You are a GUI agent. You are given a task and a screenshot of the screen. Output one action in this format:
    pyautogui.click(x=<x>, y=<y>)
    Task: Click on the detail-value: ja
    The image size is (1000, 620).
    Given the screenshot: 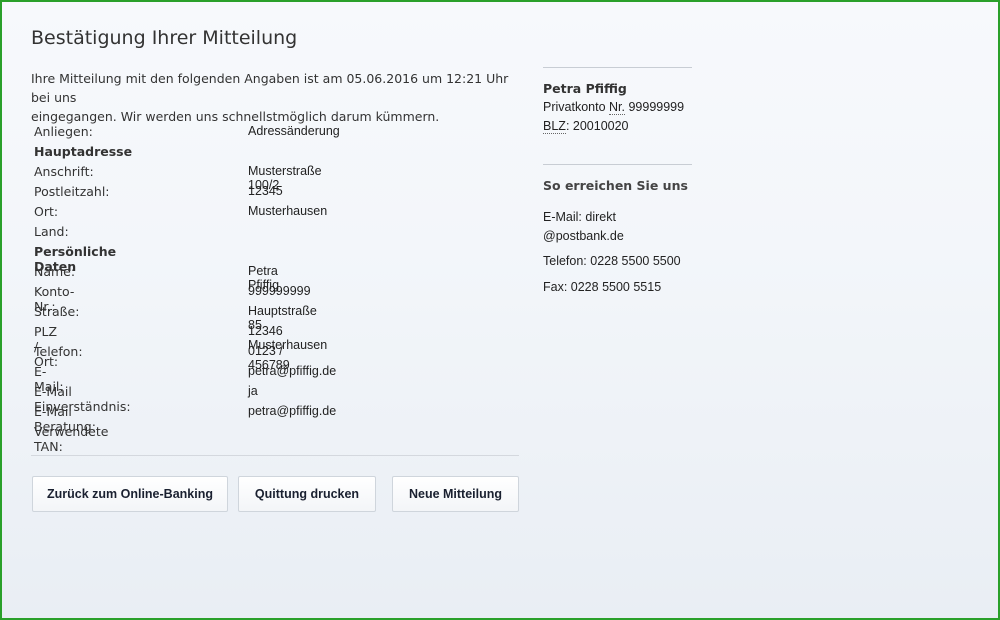 What is the action you would take?
    pyautogui.click(x=253, y=391)
    